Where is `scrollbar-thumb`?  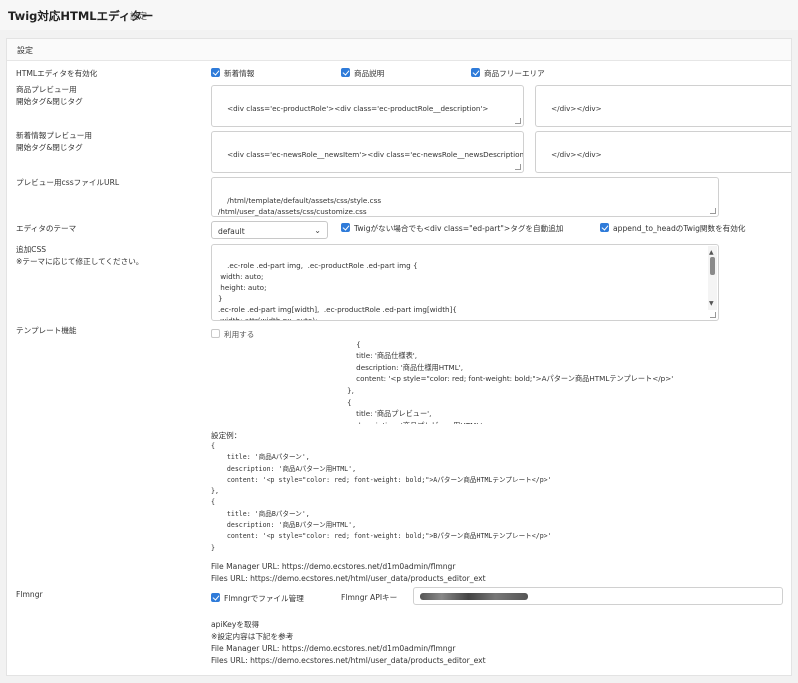
scrollbar-thumb is located at coordinates (712, 266).